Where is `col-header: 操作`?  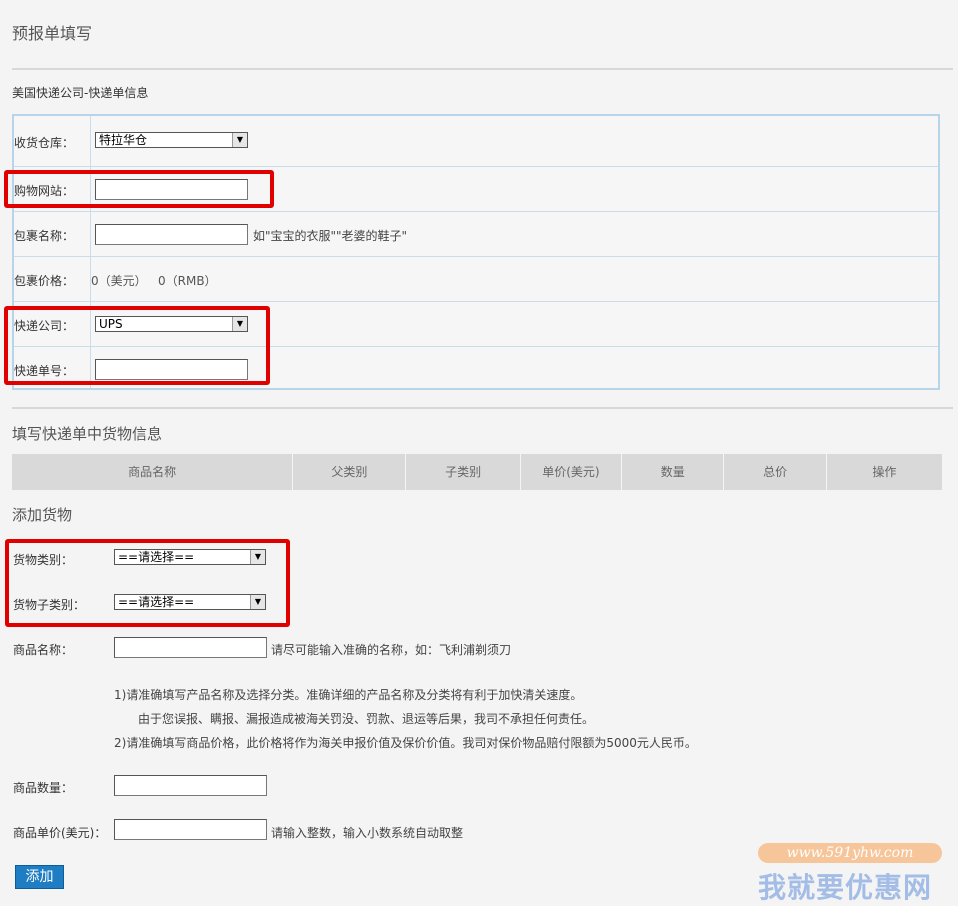
col-header: 操作 is located at coordinates (884, 472).